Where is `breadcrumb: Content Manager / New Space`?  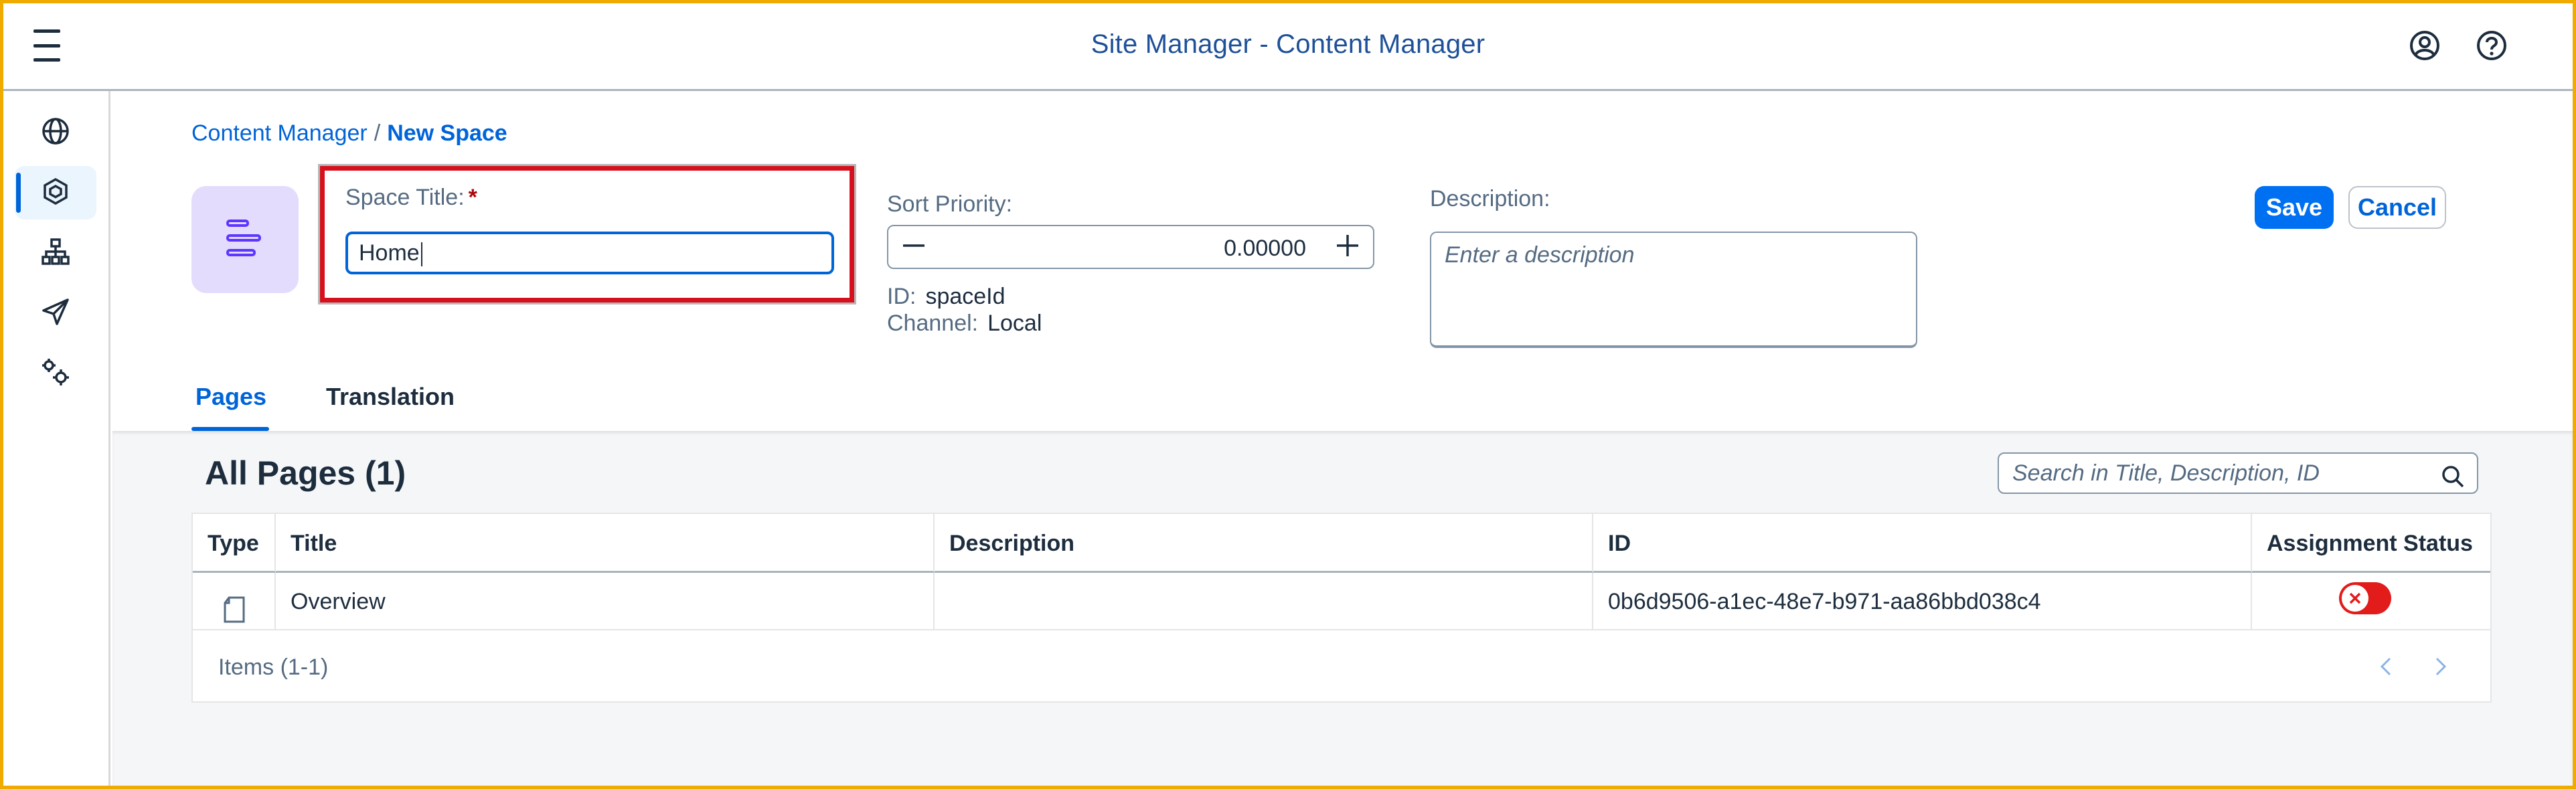
breadcrumb: Content Manager / New Space is located at coordinates (349, 133).